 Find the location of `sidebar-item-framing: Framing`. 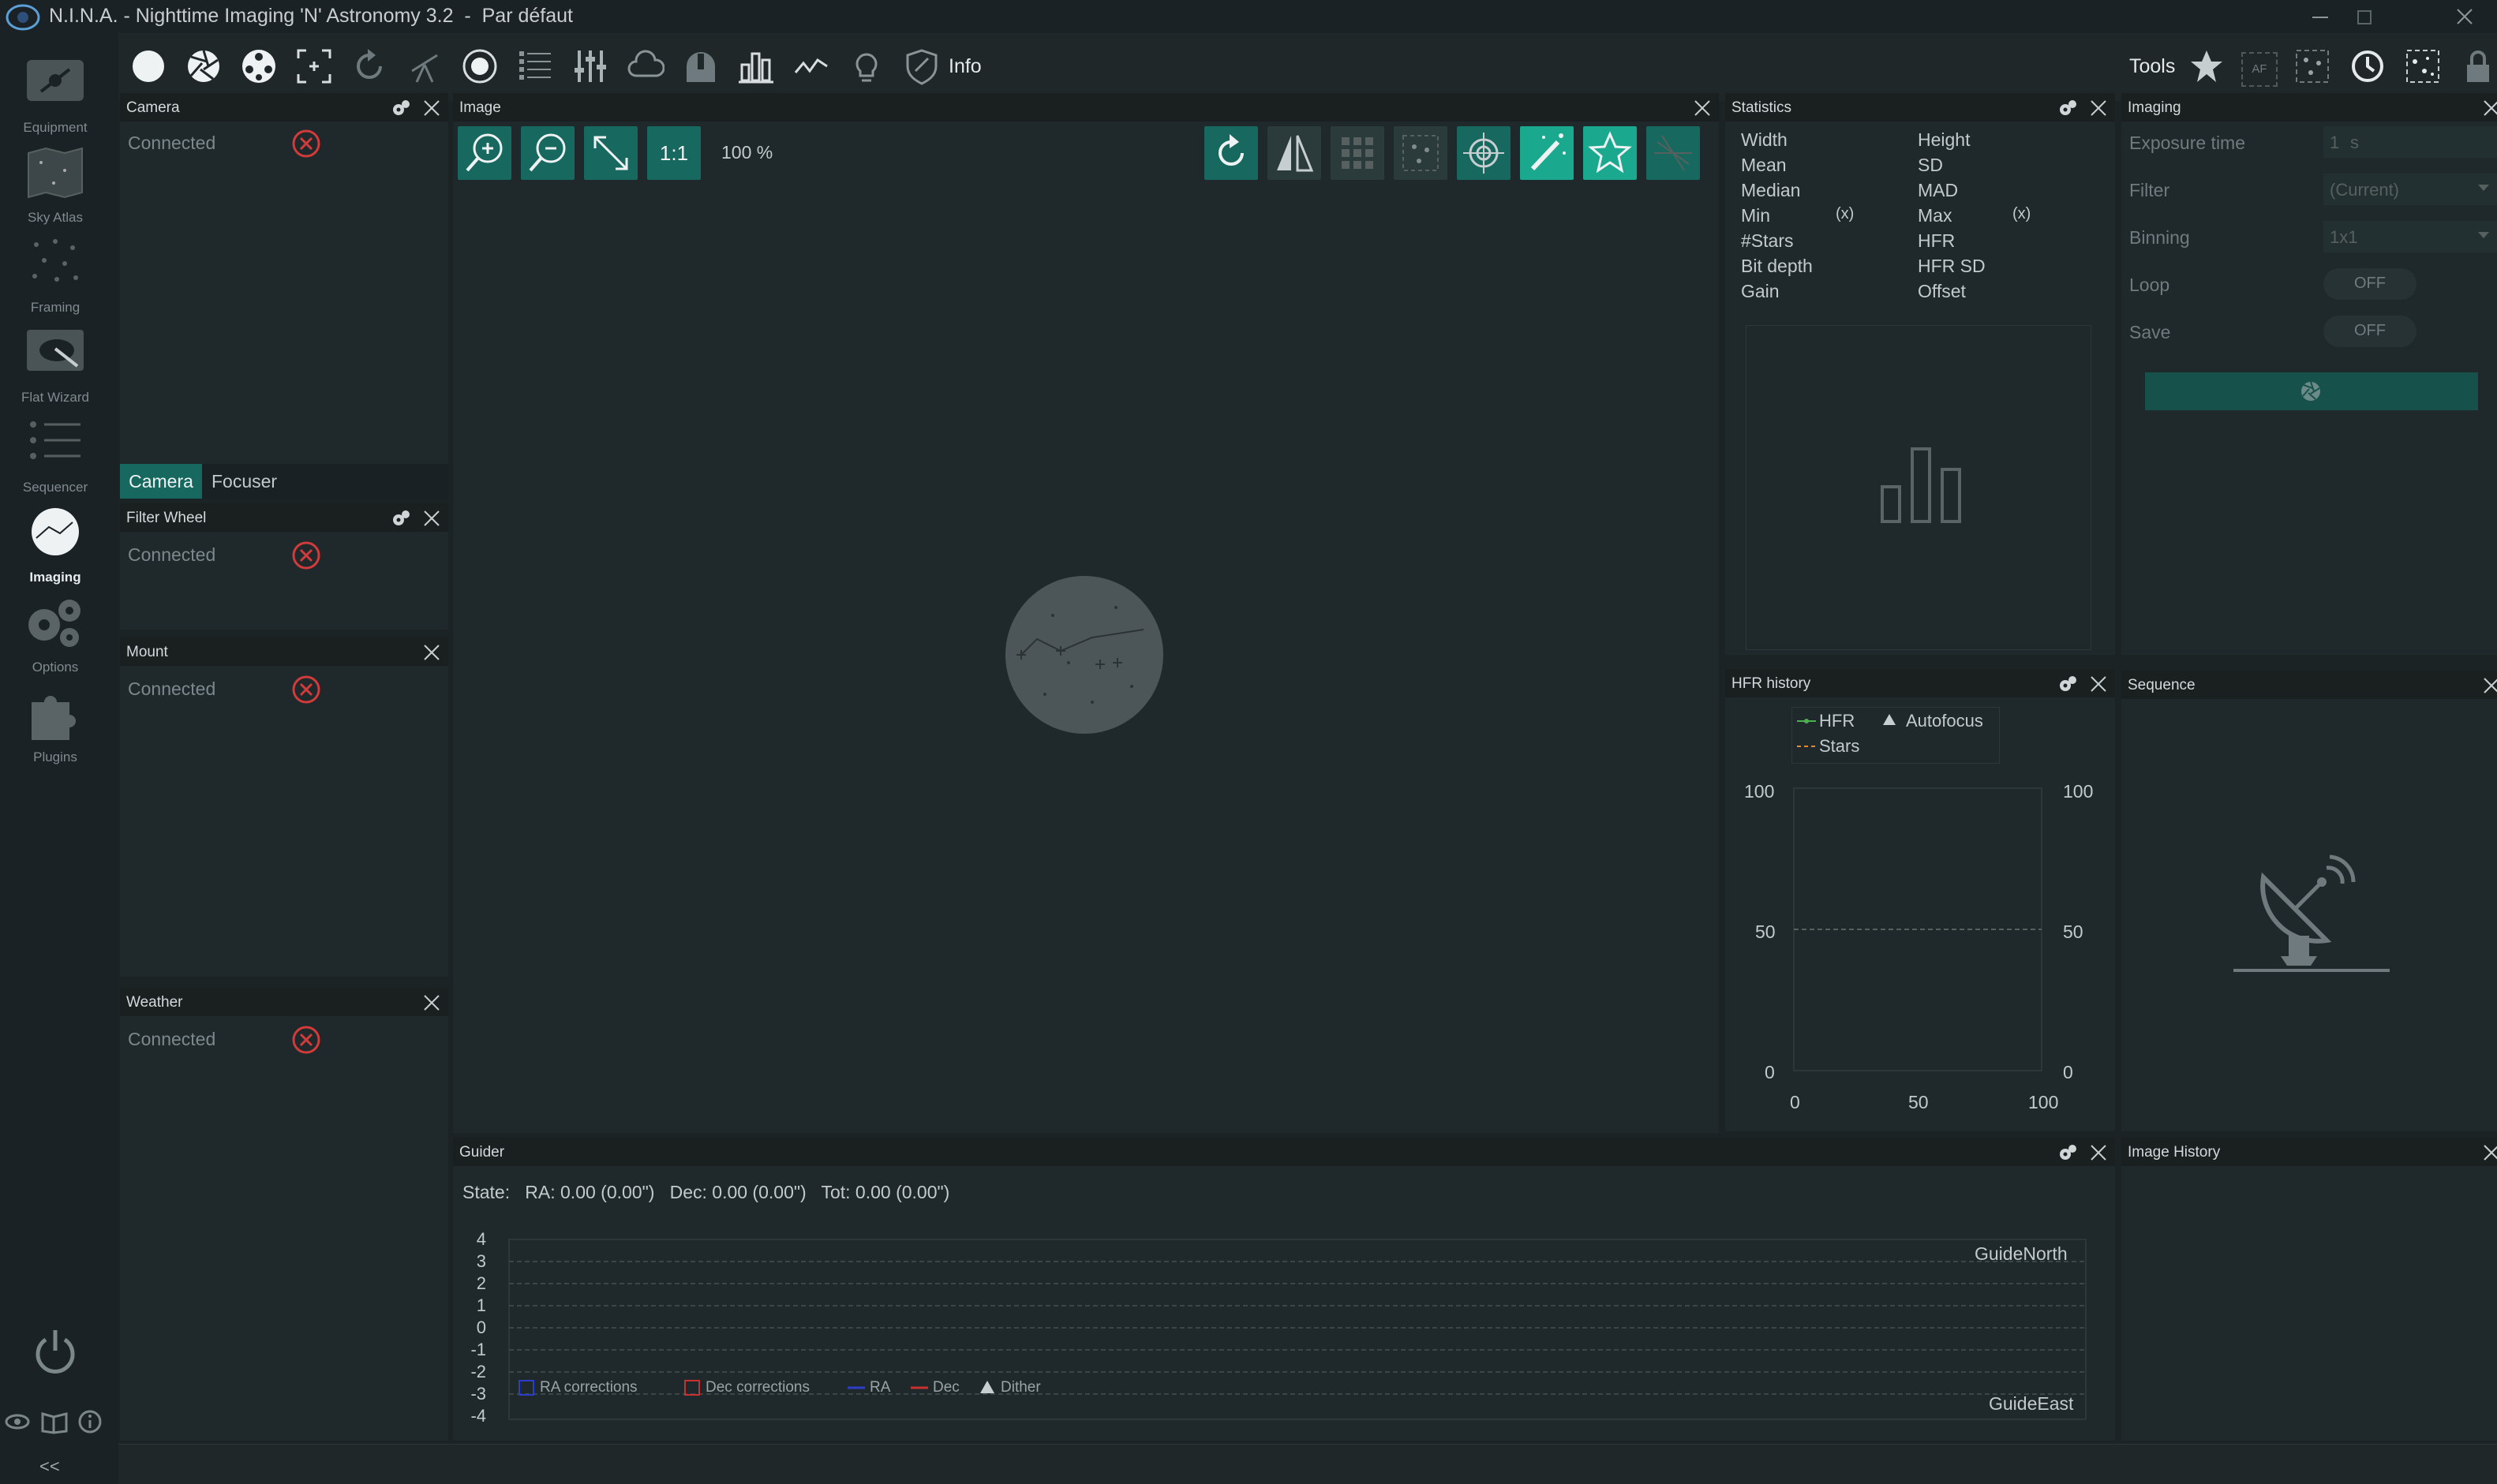

sidebar-item-framing: Framing is located at coordinates (55, 280).